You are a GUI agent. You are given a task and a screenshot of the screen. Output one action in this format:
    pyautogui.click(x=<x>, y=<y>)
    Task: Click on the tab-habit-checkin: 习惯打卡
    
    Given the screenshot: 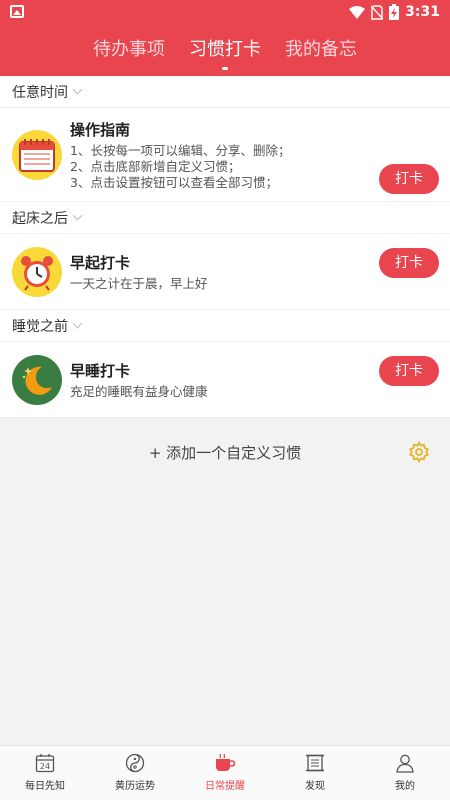 What is the action you would take?
    pyautogui.click(x=225, y=50)
    